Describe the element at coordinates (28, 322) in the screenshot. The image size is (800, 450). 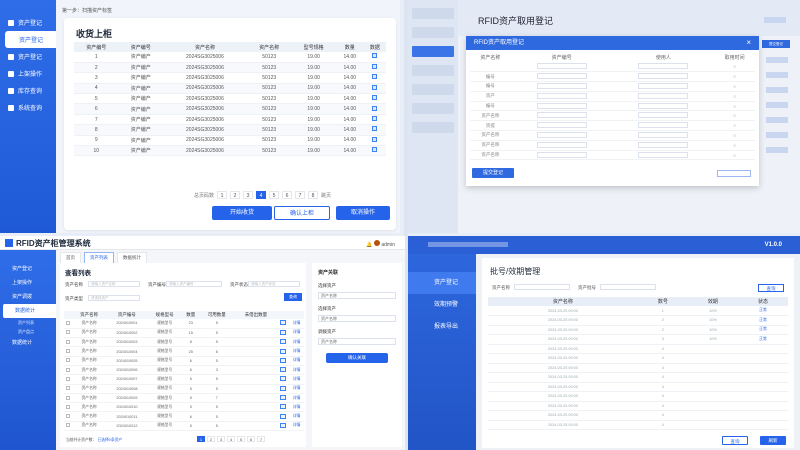
I see `sidebar-item: 资产列表` at that location.